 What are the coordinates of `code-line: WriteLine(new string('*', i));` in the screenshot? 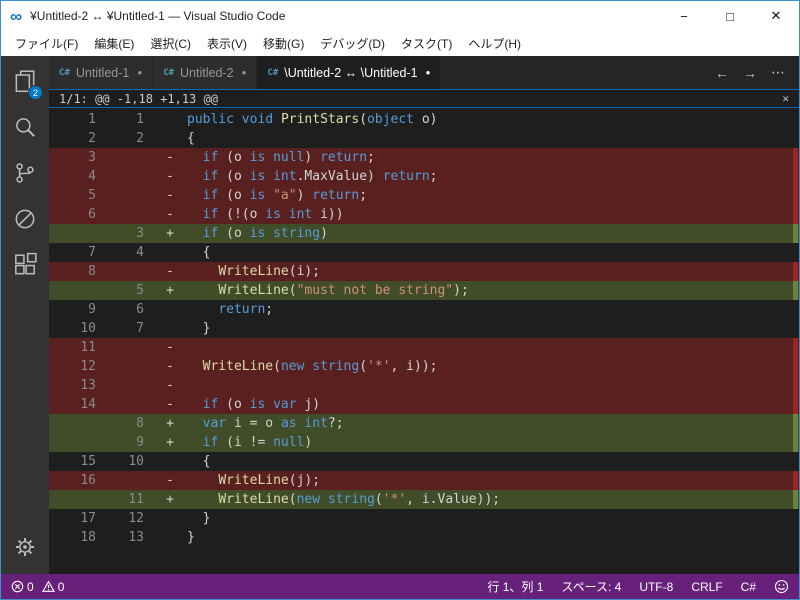 It's located at (320, 366).